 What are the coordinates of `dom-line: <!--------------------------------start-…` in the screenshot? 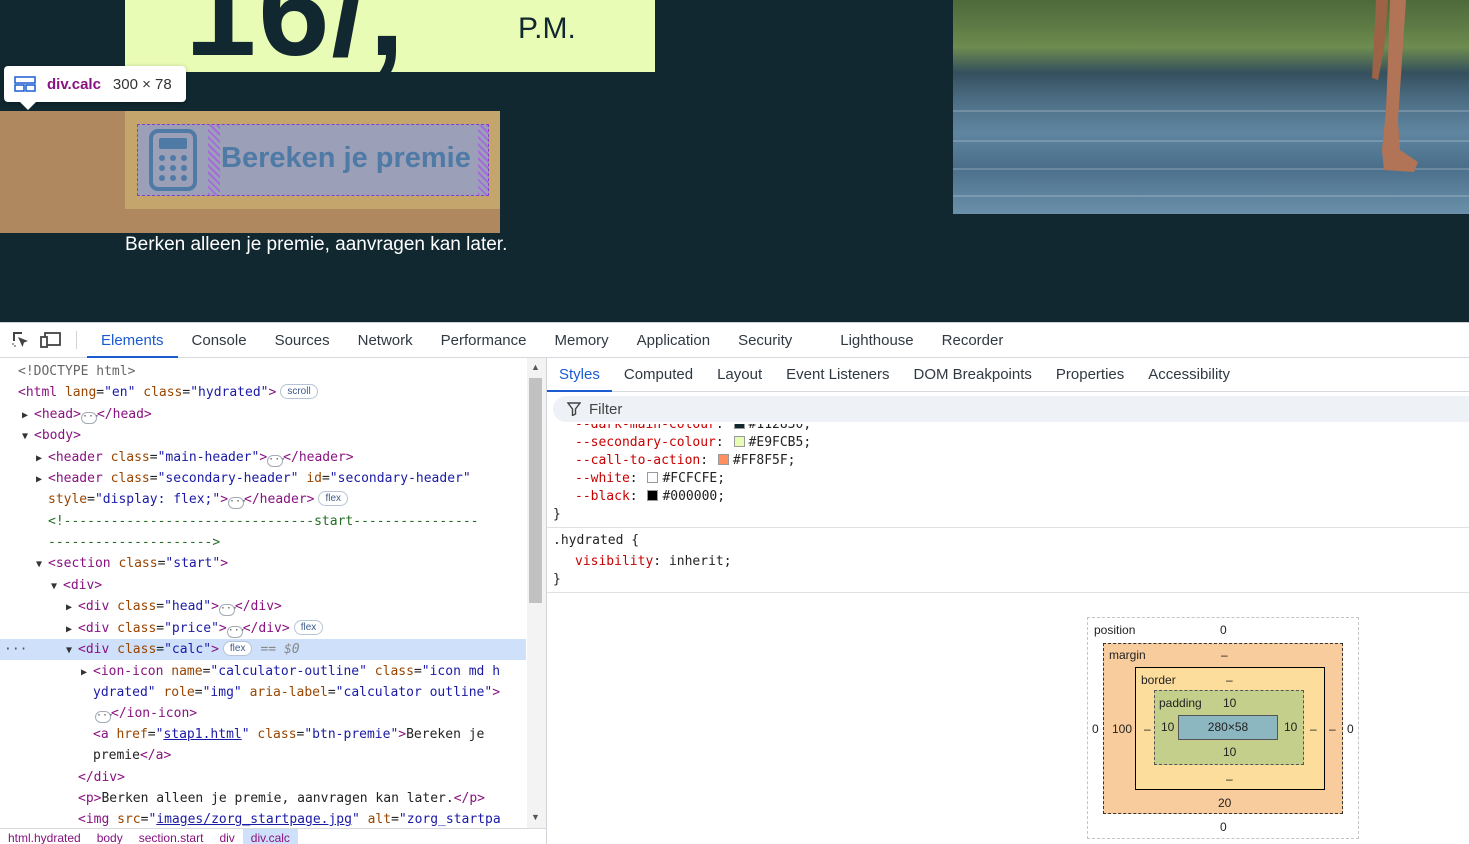 It's located at (263, 521).